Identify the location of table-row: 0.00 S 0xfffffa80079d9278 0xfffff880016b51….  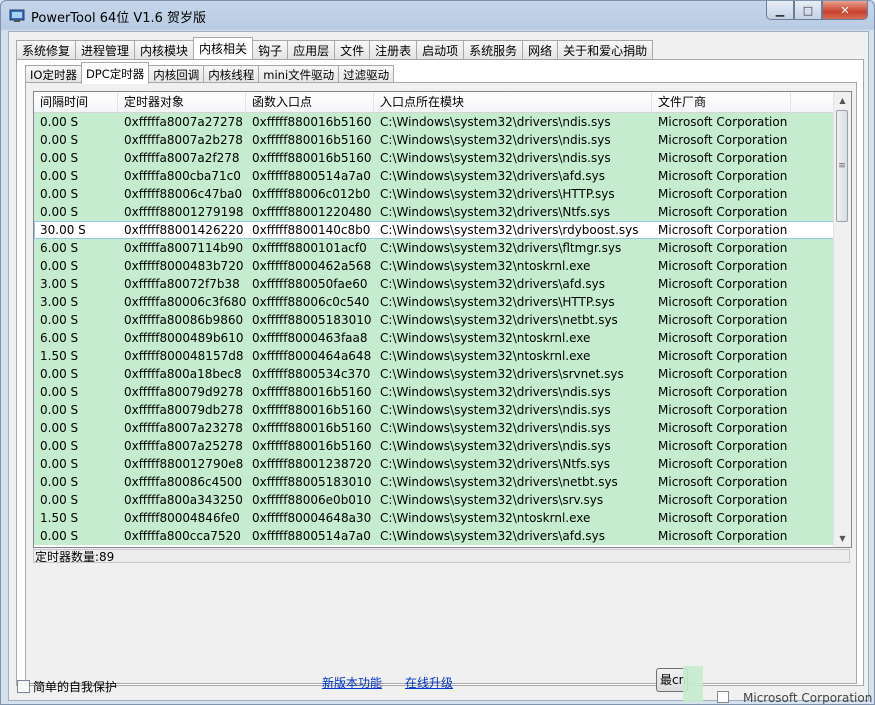
(438, 392).